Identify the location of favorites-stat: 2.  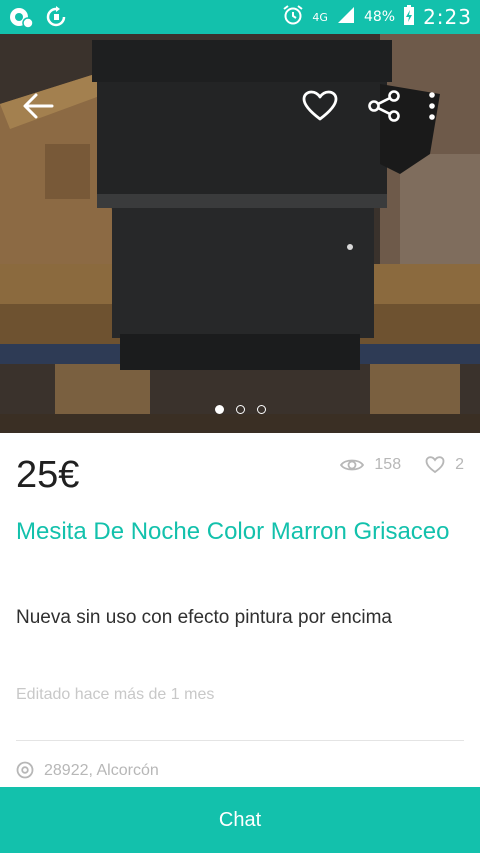
(444, 465).